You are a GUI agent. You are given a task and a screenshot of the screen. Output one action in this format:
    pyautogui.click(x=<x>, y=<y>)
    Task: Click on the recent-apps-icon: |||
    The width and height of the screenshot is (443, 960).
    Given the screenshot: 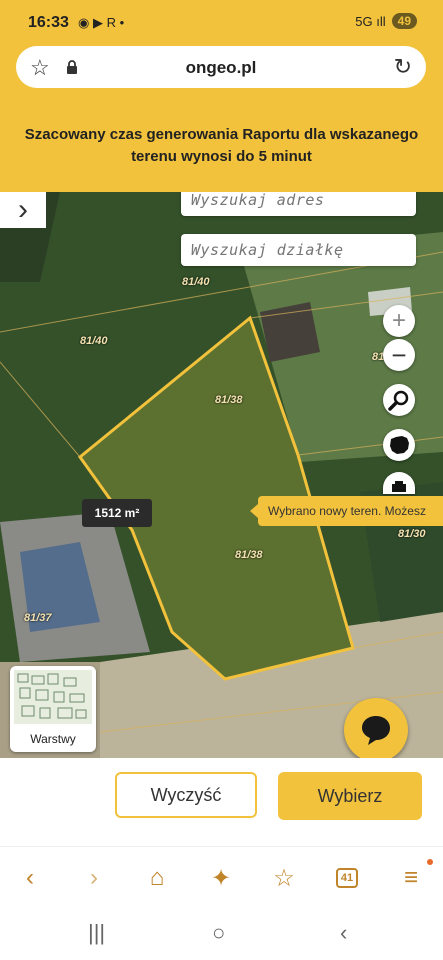 What is the action you would take?
    pyautogui.click(x=96, y=933)
    